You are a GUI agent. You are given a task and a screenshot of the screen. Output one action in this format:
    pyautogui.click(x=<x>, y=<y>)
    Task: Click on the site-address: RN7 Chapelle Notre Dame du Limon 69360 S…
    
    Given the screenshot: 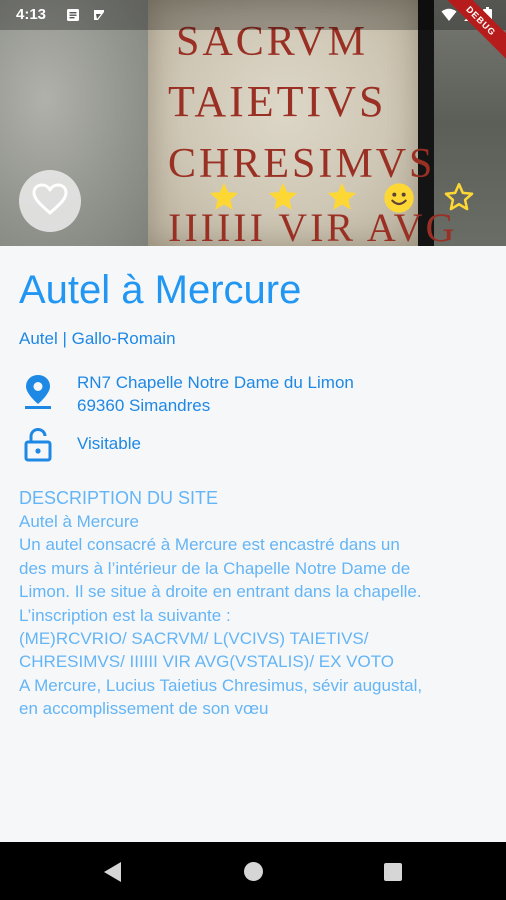 What is the action you would take?
    pyautogui.click(x=215, y=394)
    